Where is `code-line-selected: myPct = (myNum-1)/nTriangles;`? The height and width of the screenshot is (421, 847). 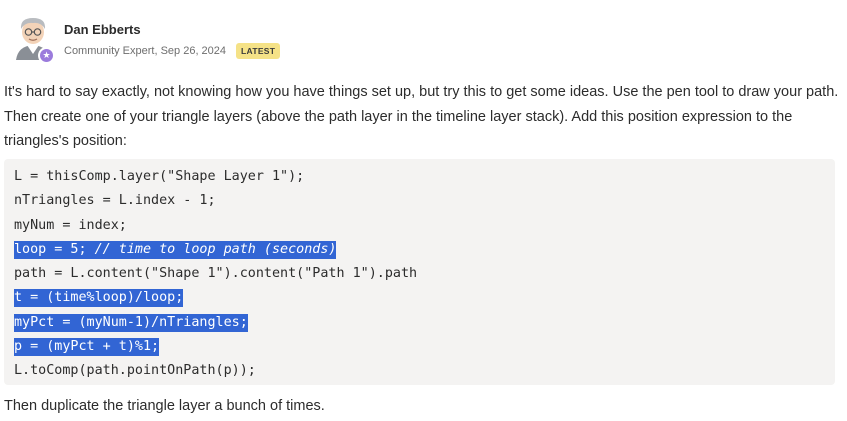
code-line-selected: myPct = (myNum-1)/nTriangles; is located at coordinates (419, 323).